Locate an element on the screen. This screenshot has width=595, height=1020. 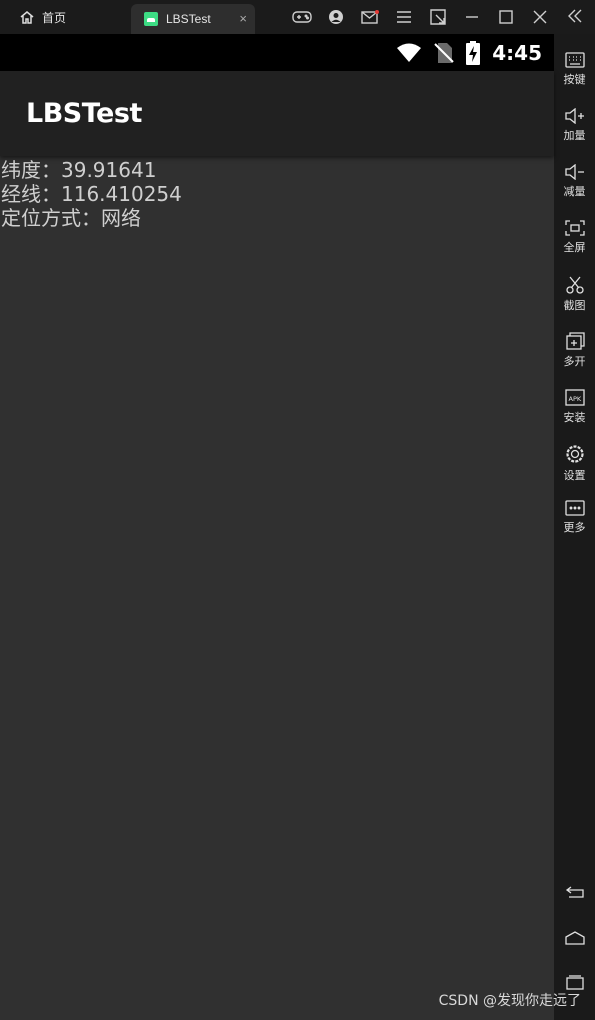
tab-home: 首页 is located at coordinates (65, 17).